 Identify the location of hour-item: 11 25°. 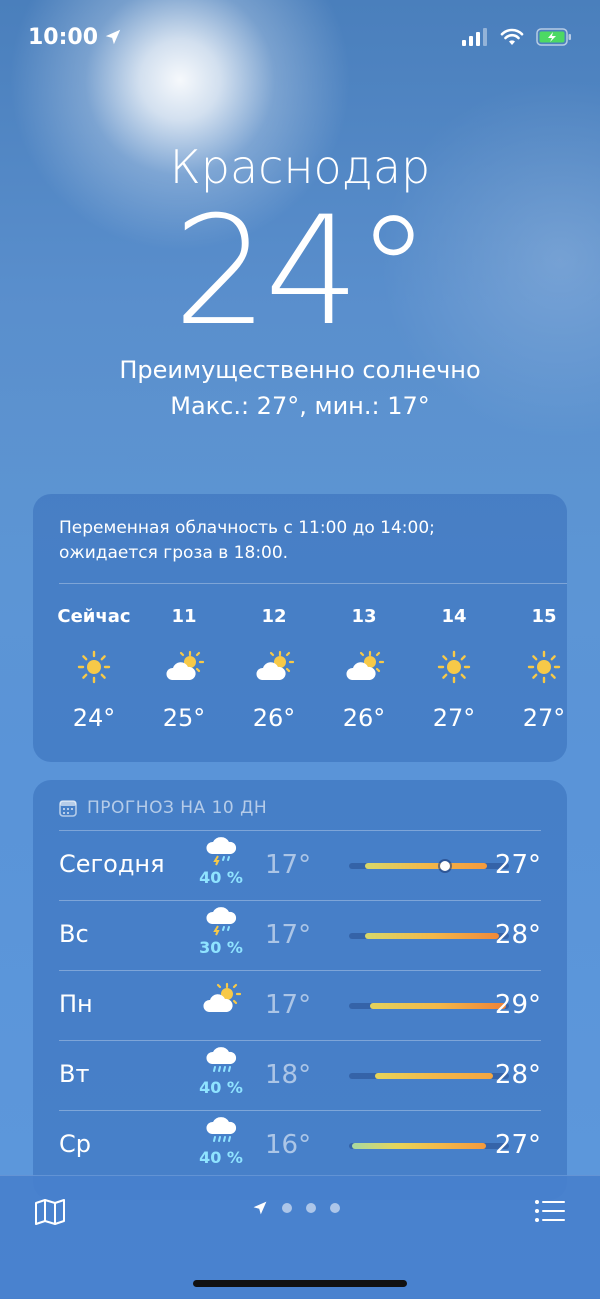
(184, 669).